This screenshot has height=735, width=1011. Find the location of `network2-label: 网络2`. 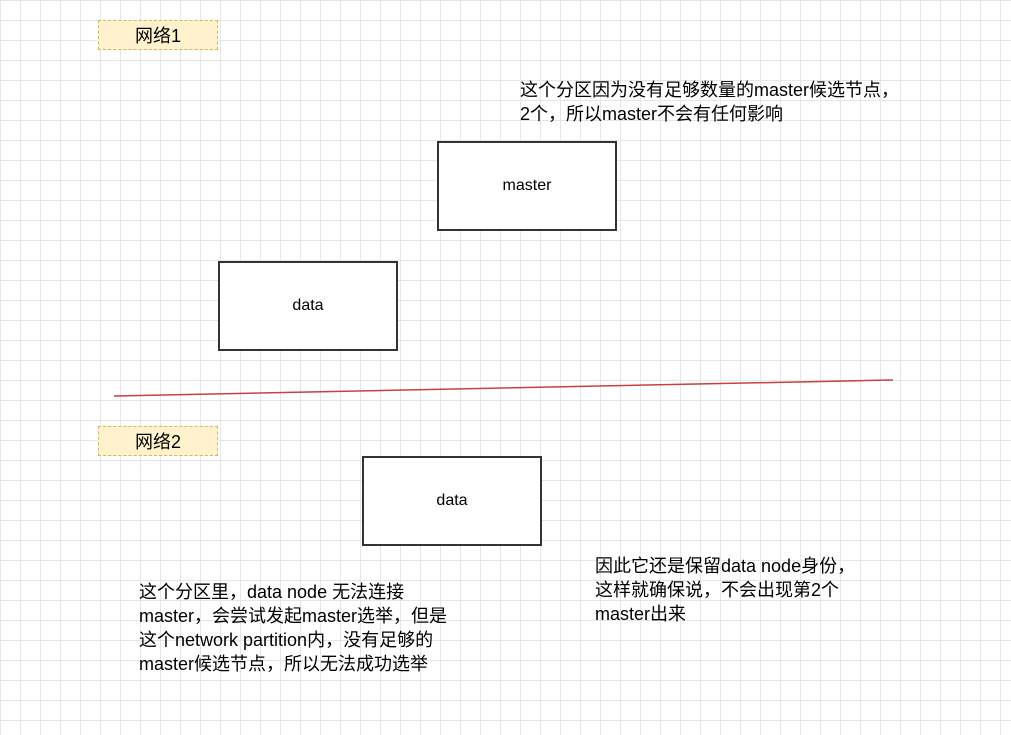

network2-label: 网络2 is located at coordinates (158, 441).